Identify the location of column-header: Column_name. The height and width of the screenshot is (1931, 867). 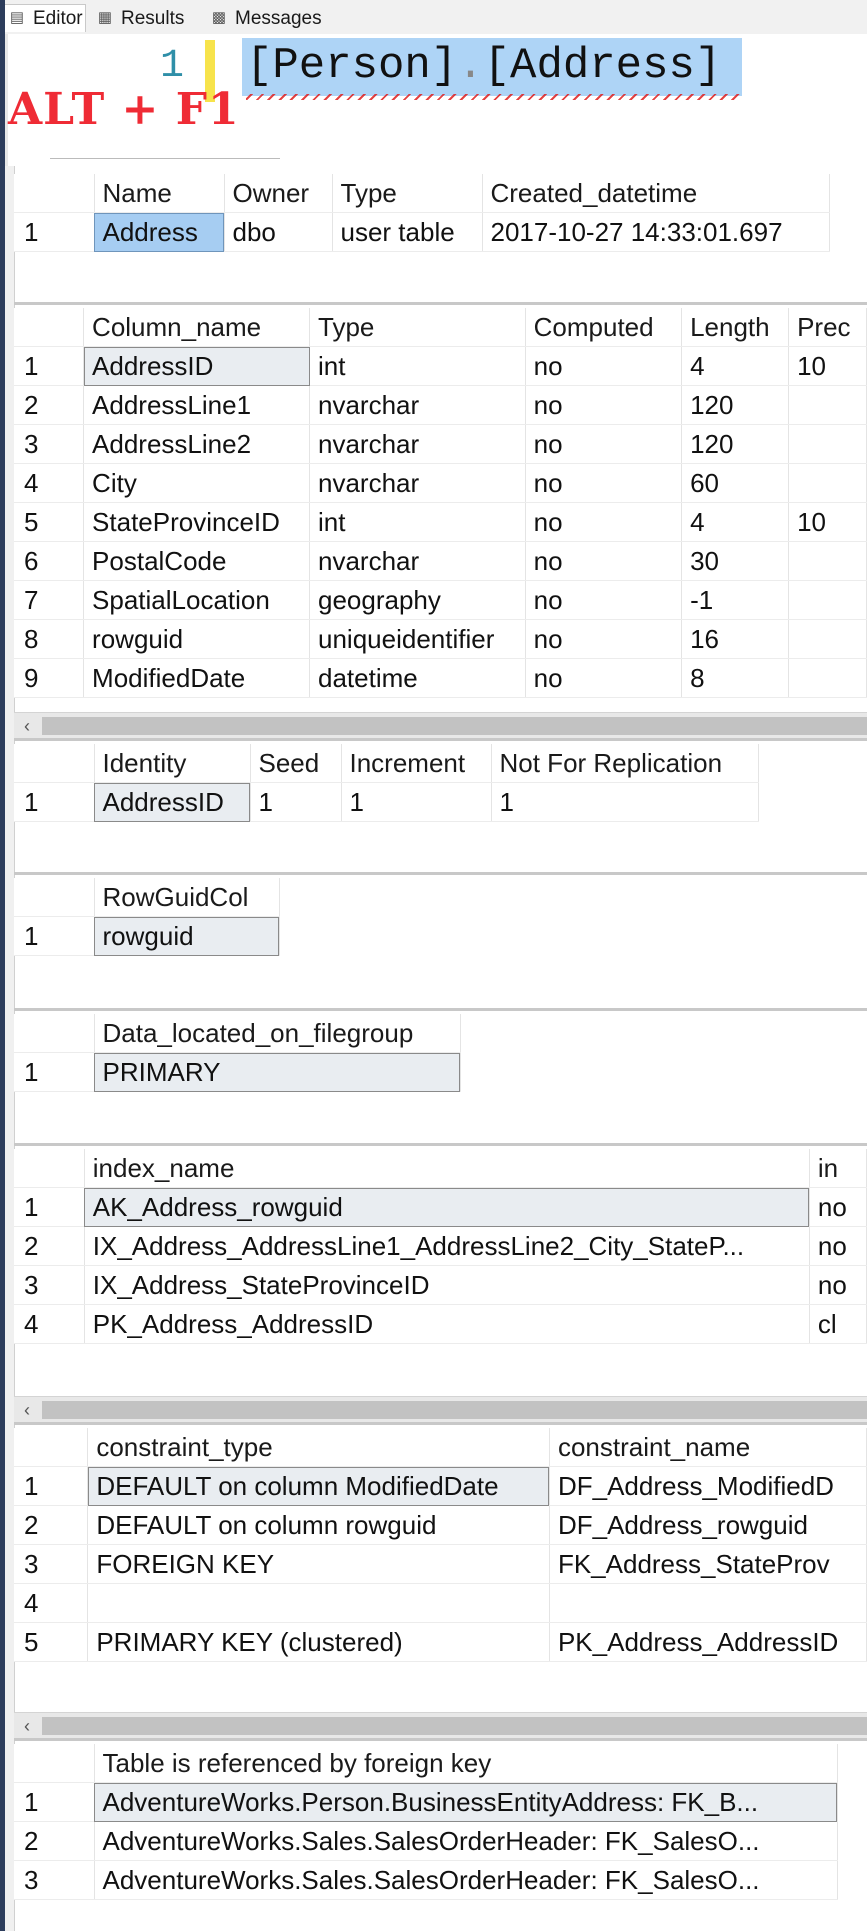
(197, 327).